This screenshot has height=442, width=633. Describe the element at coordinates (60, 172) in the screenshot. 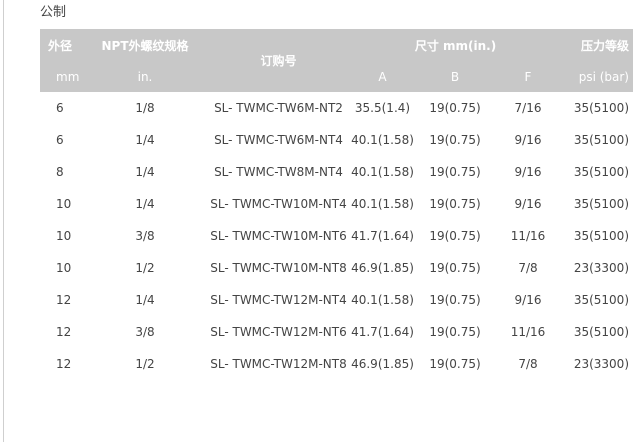

I see `cell-od: 8` at that location.